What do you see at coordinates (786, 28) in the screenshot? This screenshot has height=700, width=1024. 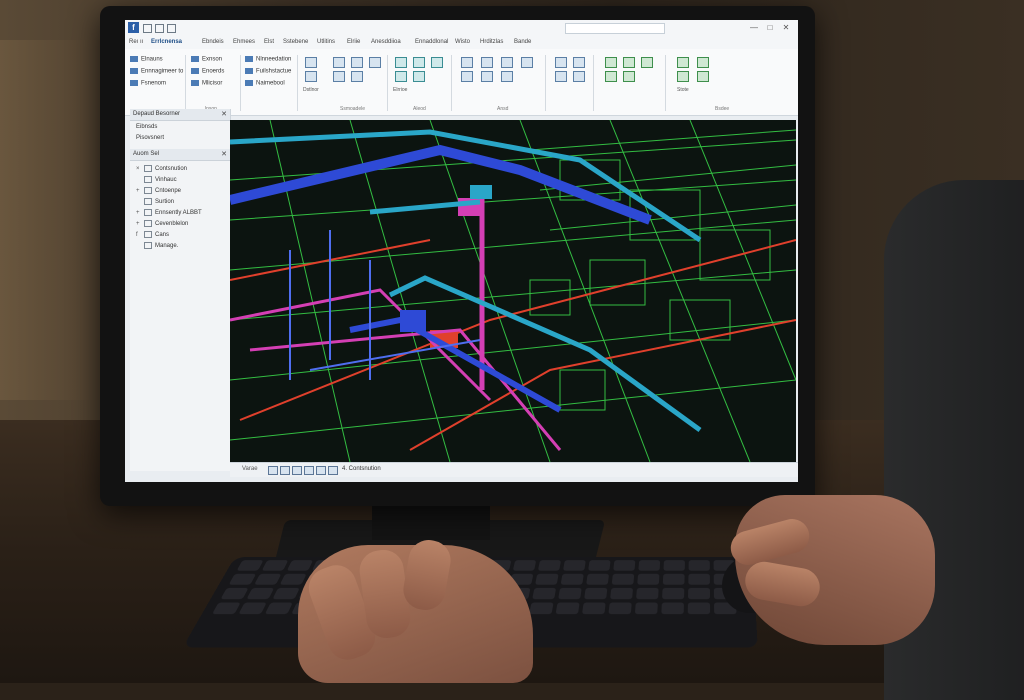 I see `close-button: ✕` at bounding box center [786, 28].